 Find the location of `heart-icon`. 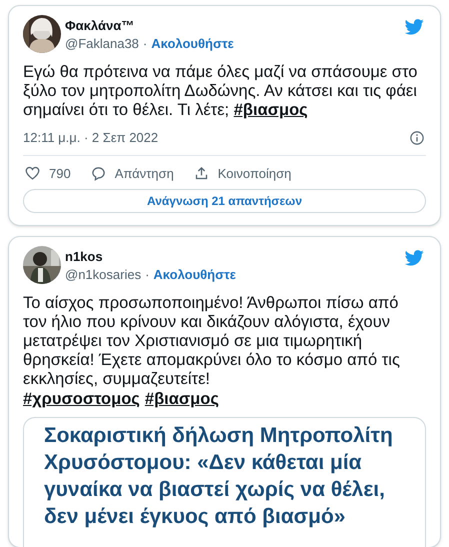

heart-icon is located at coordinates (32, 173).